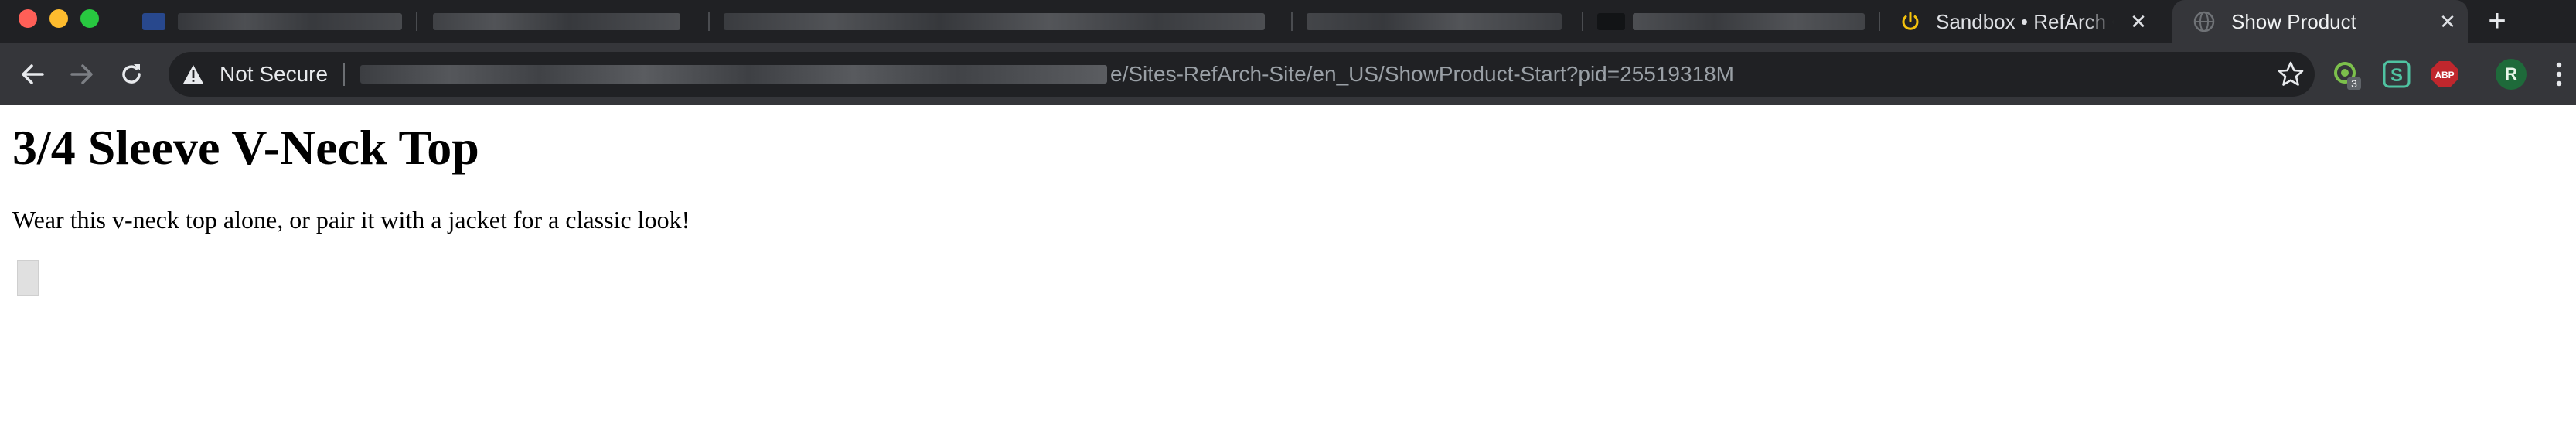 The image size is (2576, 424). Describe the element at coordinates (2290, 74) in the screenshot. I see `bookmark-star-icon` at that location.